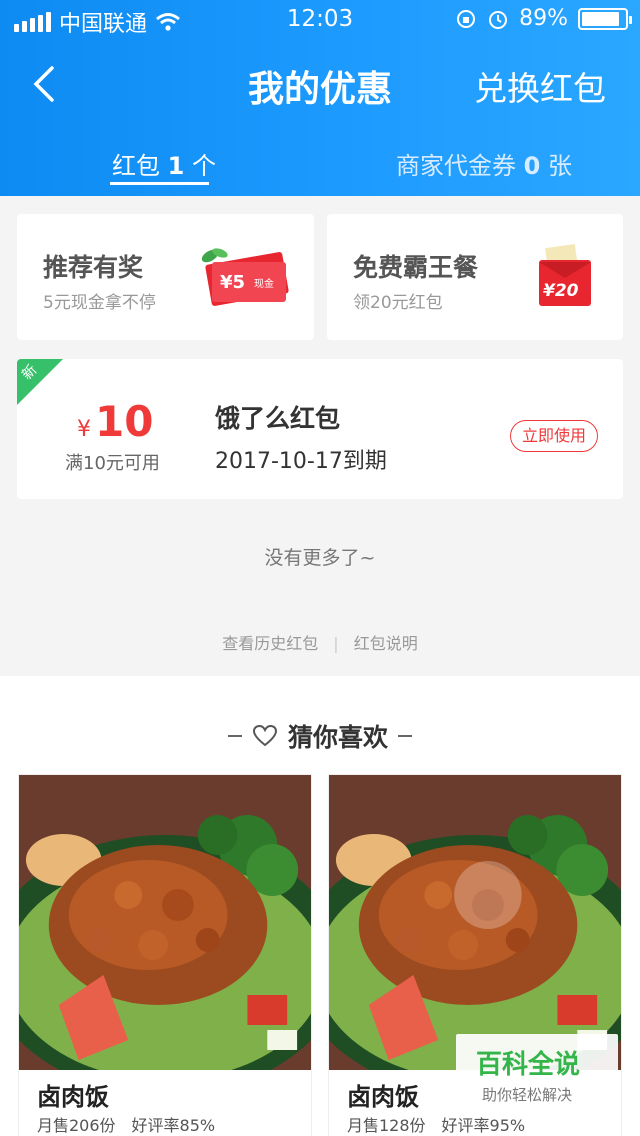 This screenshot has width=640, height=1136. Describe the element at coordinates (320, 20) in the screenshot. I see `status-bar: 中国联通 12:03 89%` at that location.